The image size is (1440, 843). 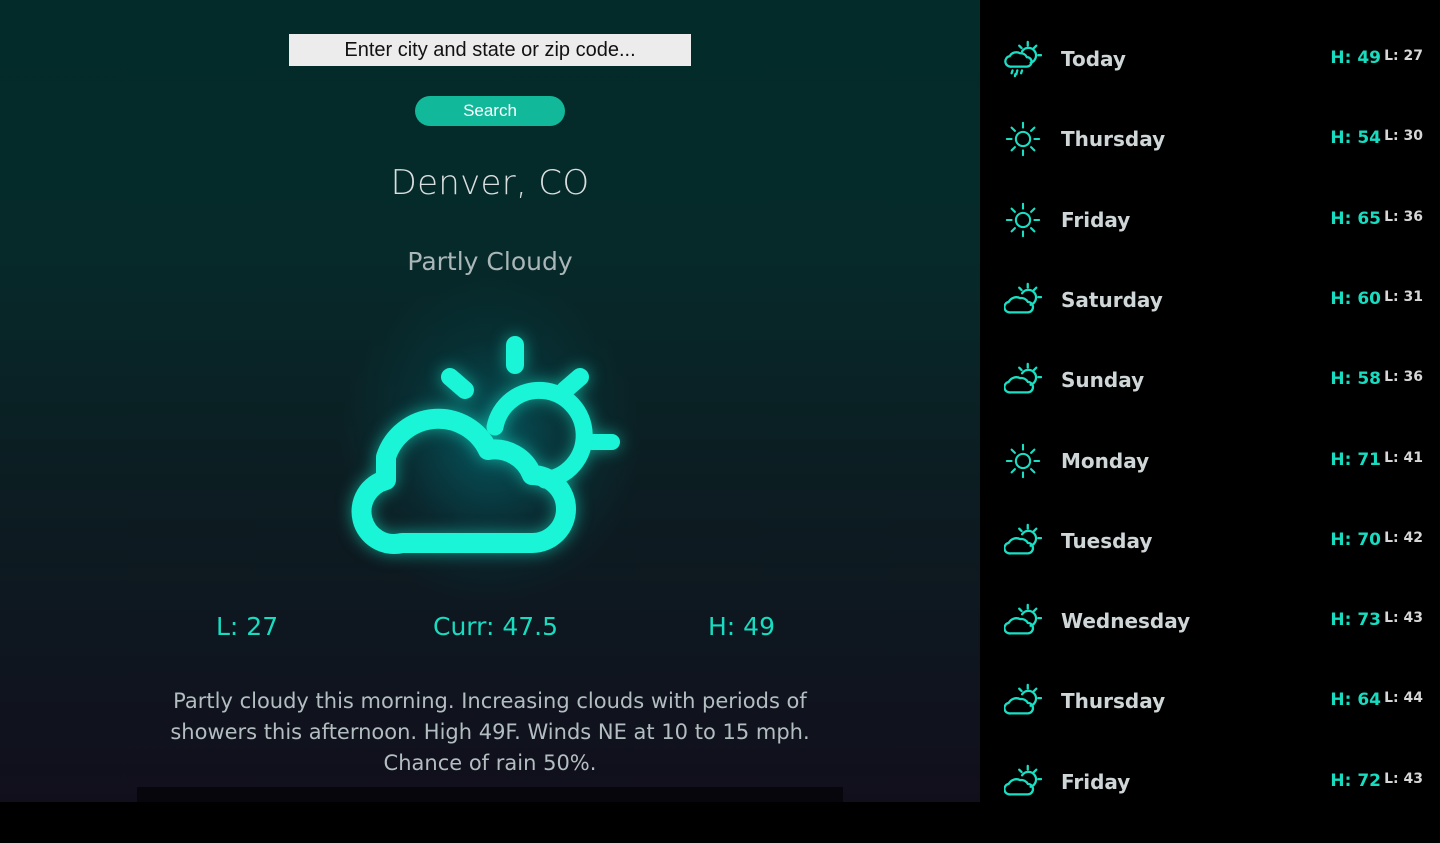 I want to click on forecast-day-row: Wednesday H: 73L: 43, so click(x=1210, y=642).